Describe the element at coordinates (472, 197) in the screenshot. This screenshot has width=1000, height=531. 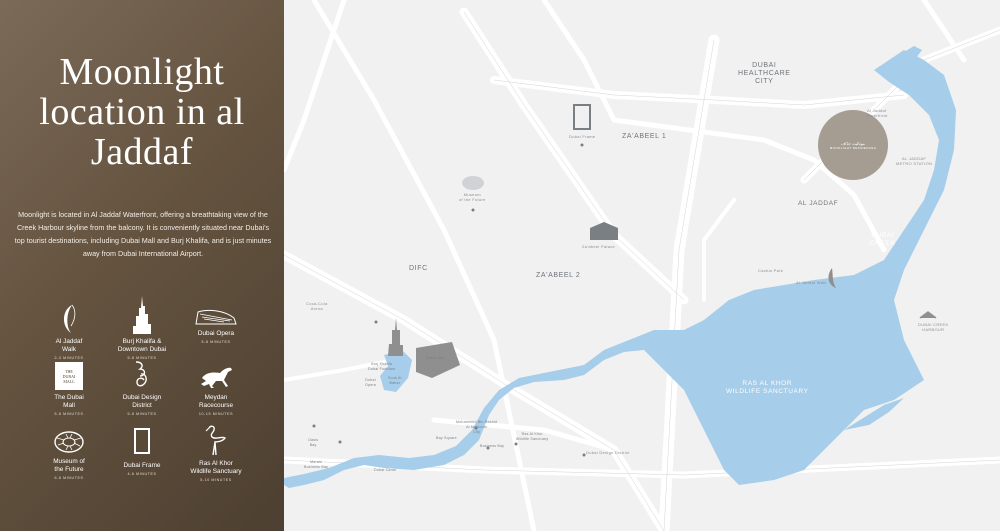
I see `label-museum: Museum of the Future` at that location.